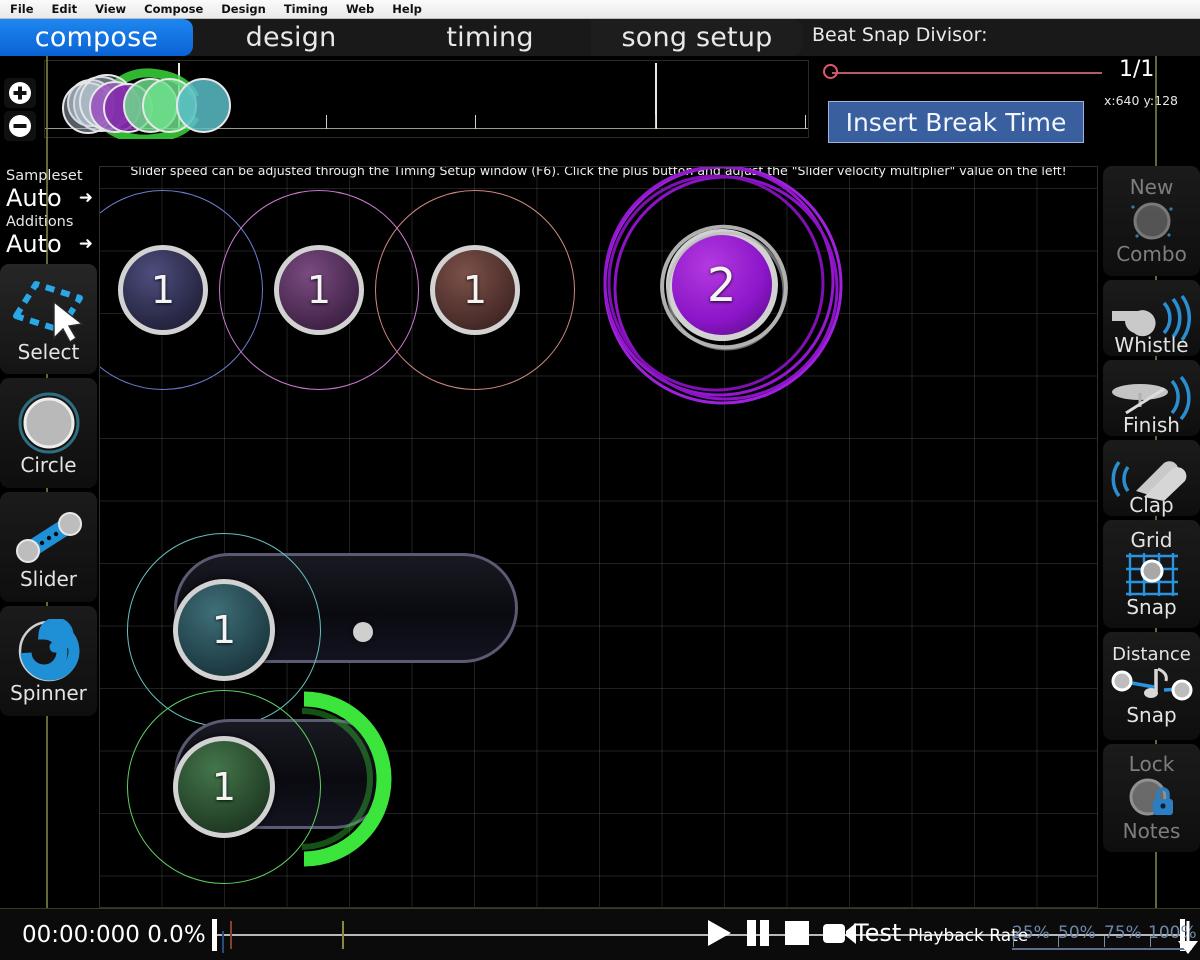 The width and height of the screenshot is (1200, 960). I want to click on song-progress-handle, so click(214, 935).